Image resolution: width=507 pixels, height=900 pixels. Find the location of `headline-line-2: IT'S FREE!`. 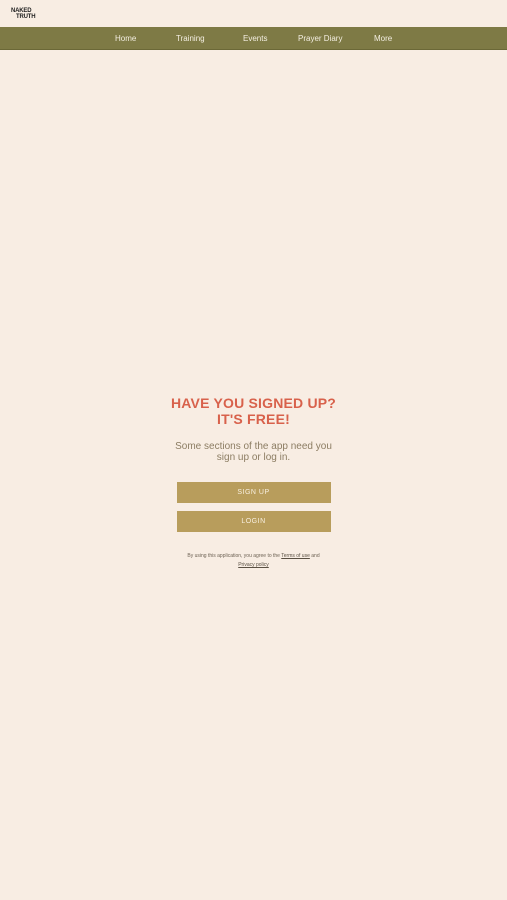

headline-line-2: IT'S FREE! is located at coordinates (253, 419).